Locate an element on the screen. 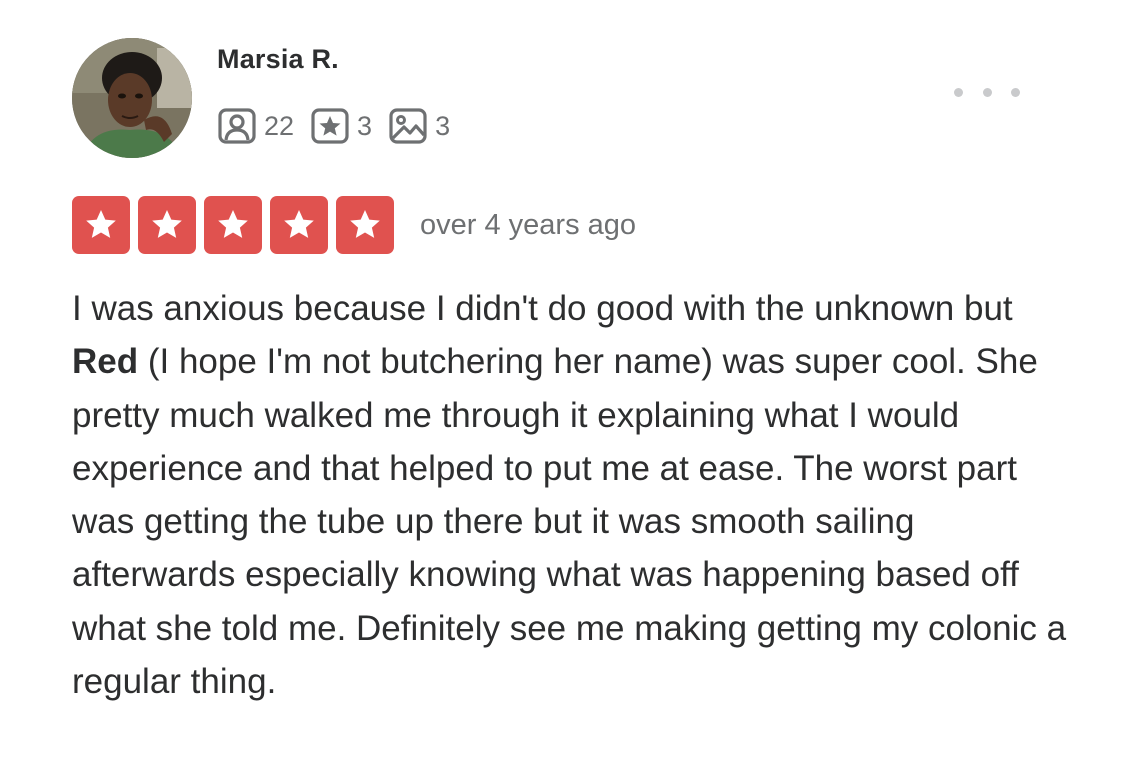 The width and height of the screenshot is (1125, 773). avatar-photo is located at coordinates (132, 98).